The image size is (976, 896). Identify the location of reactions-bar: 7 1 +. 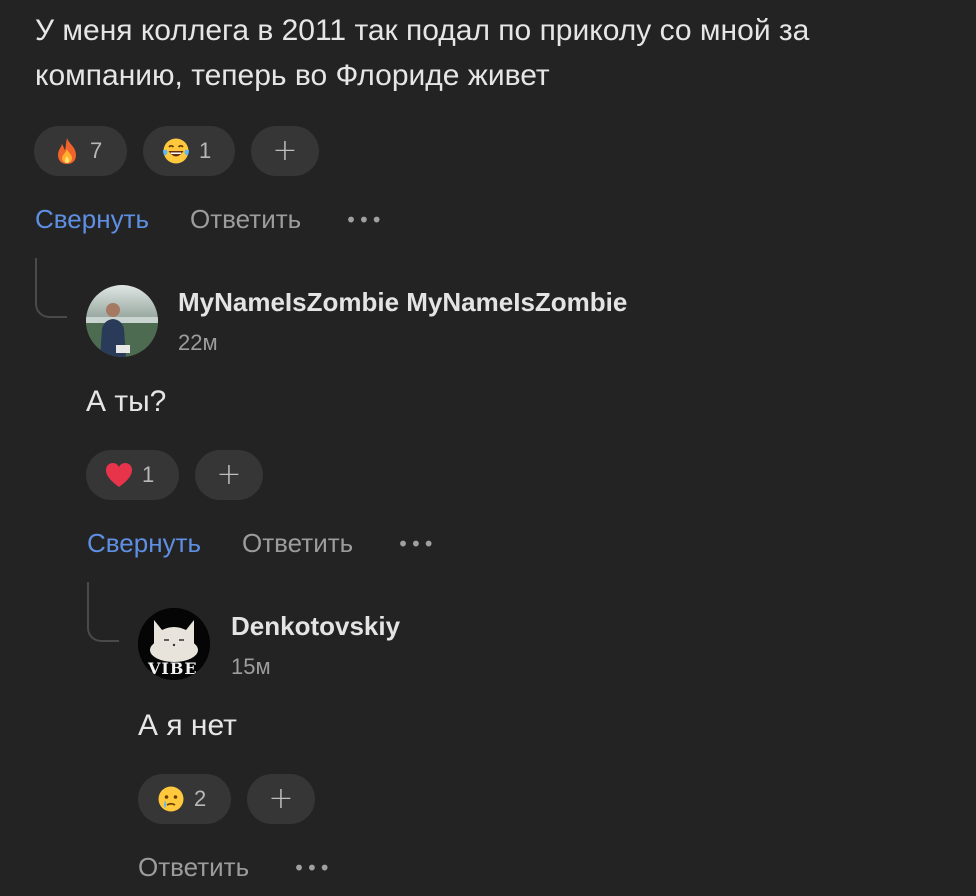
(176, 151).